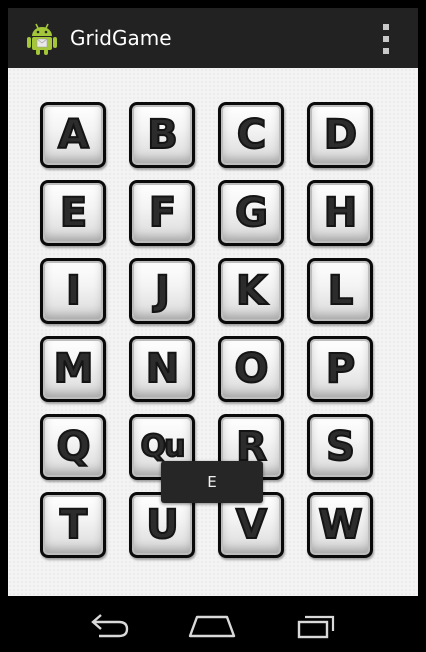 This screenshot has height=652, width=426. I want to click on letter-tile-d: D, so click(340, 135).